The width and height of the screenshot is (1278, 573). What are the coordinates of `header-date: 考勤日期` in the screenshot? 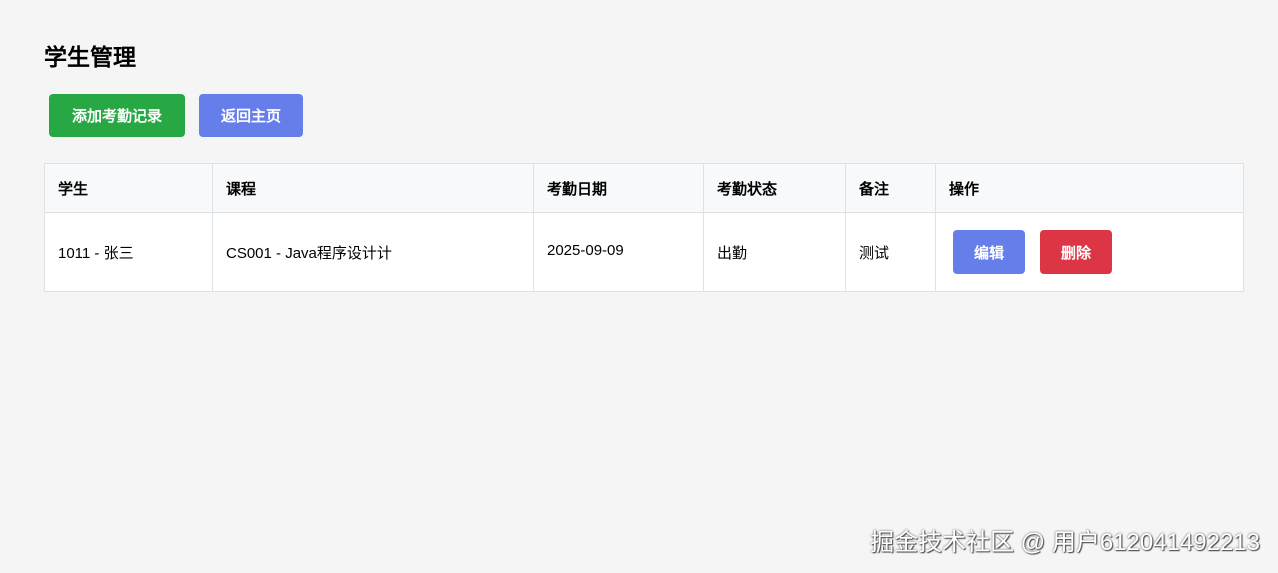 It's located at (618, 188).